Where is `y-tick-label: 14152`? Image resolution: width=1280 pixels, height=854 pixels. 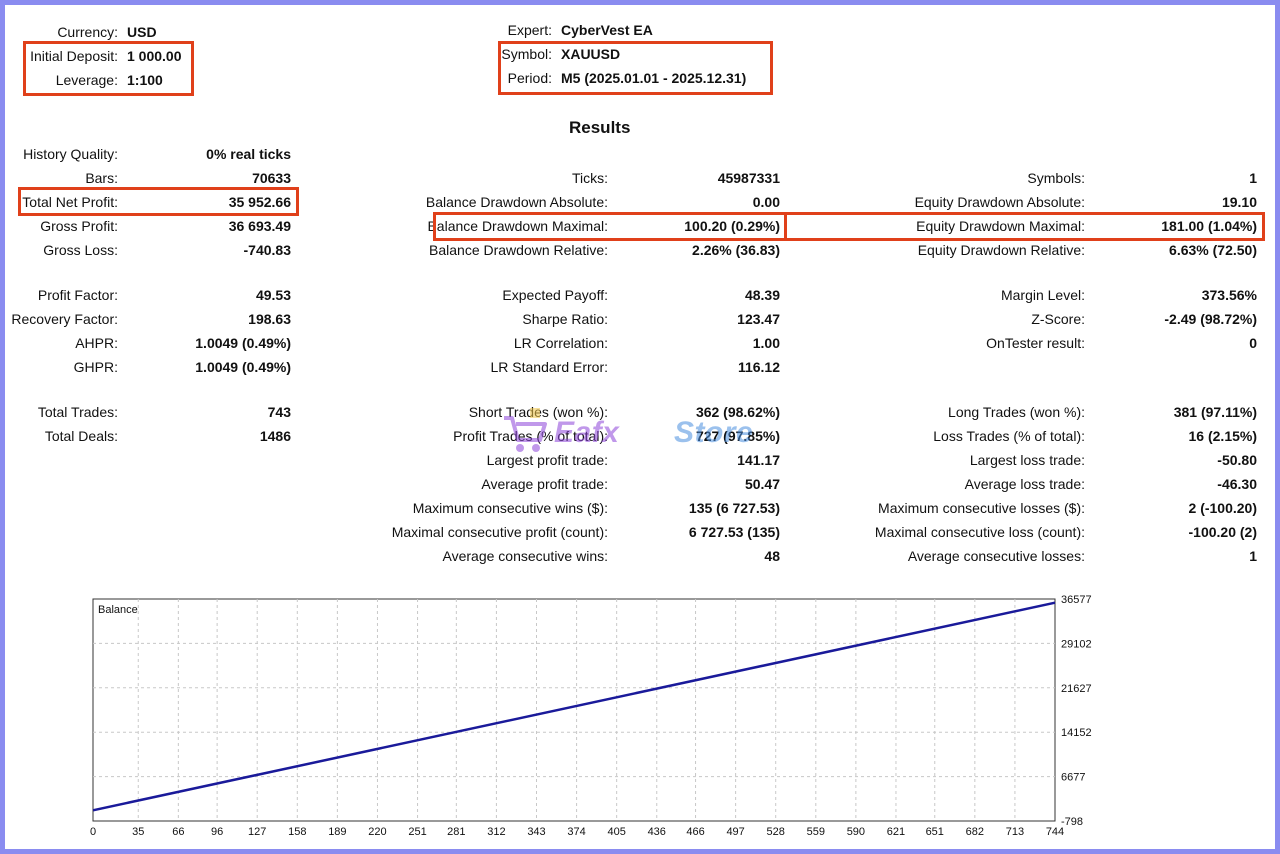
y-tick-label: 14152 is located at coordinates (1076, 733).